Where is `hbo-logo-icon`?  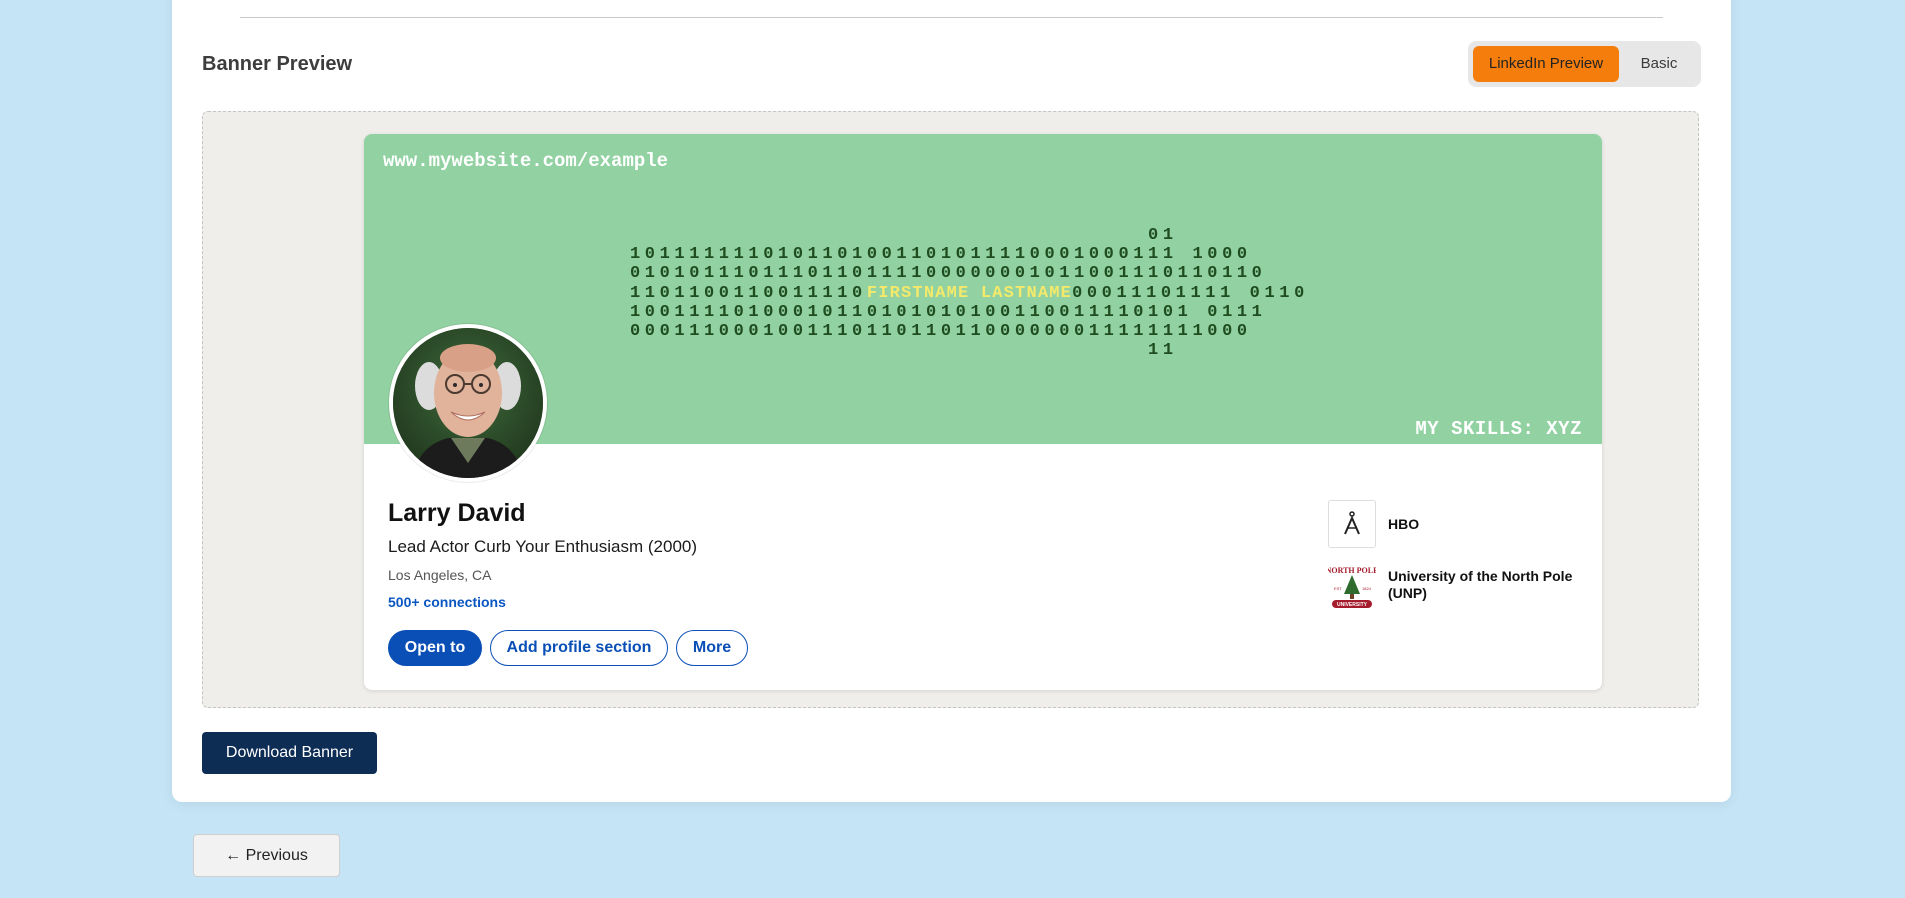
hbo-logo-icon is located at coordinates (1352, 524).